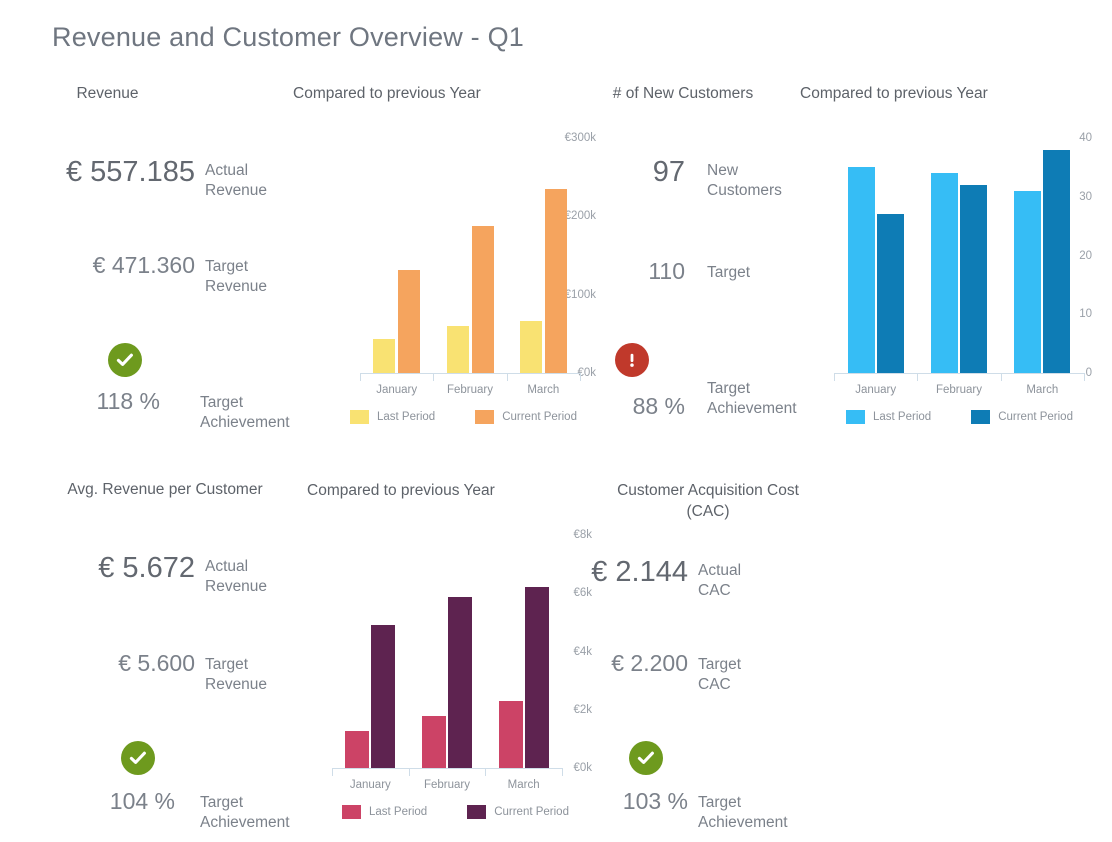 This screenshot has height=842, width=1112. What do you see at coordinates (1085, 196) in the screenshot?
I see `y-axis-tick-label: 30` at bounding box center [1085, 196].